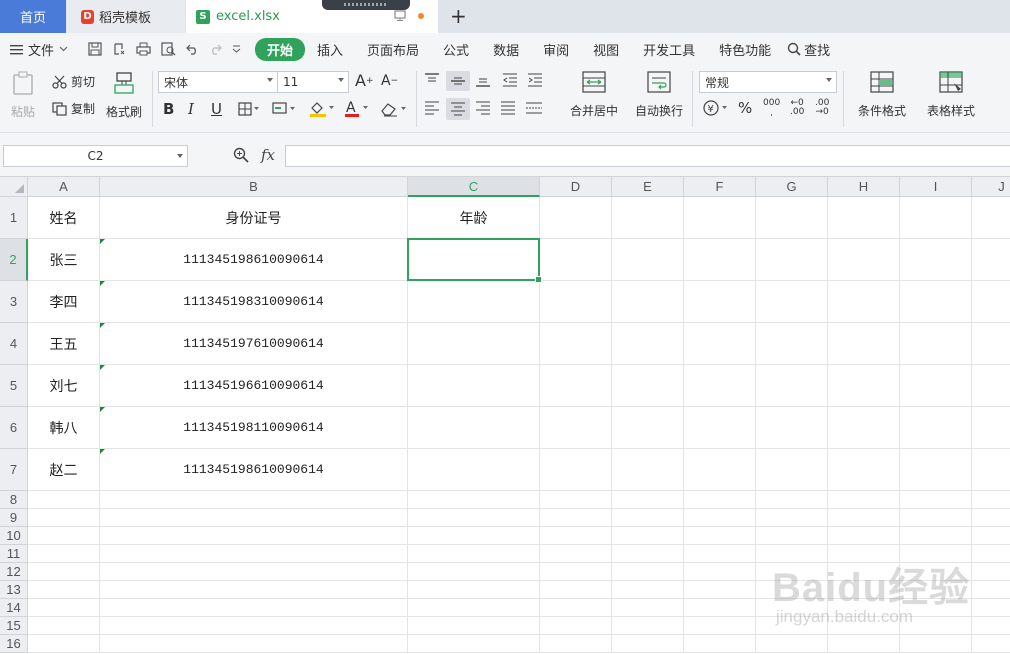 This screenshot has width=1010, height=654. What do you see at coordinates (357, 109) in the screenshot?
I see `font-color-button: A` at bounding box center [357, 109].